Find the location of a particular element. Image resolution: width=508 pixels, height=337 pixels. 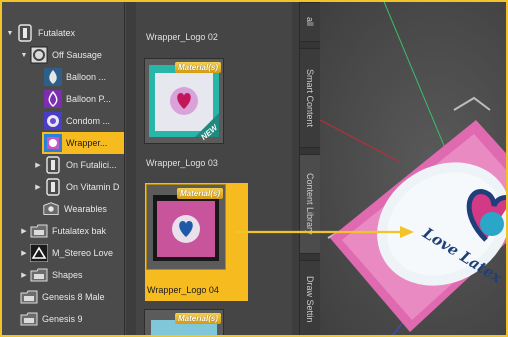

tab-label: Draw Settin is located at coordinates (310, 299).